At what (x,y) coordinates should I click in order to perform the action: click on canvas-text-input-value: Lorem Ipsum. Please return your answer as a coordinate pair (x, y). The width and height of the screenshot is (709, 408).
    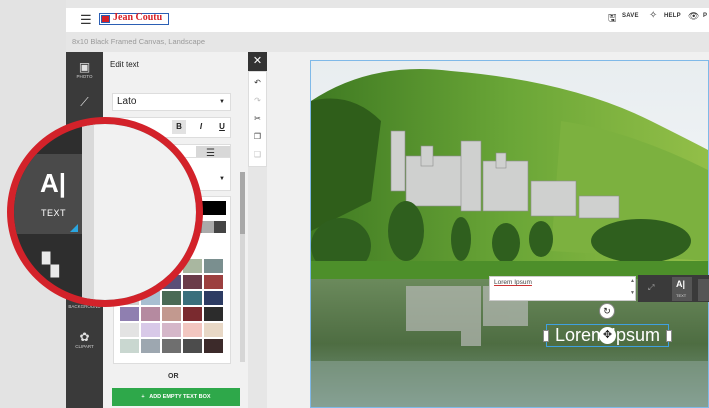
    Looking at the image, I should click on (513, 282).